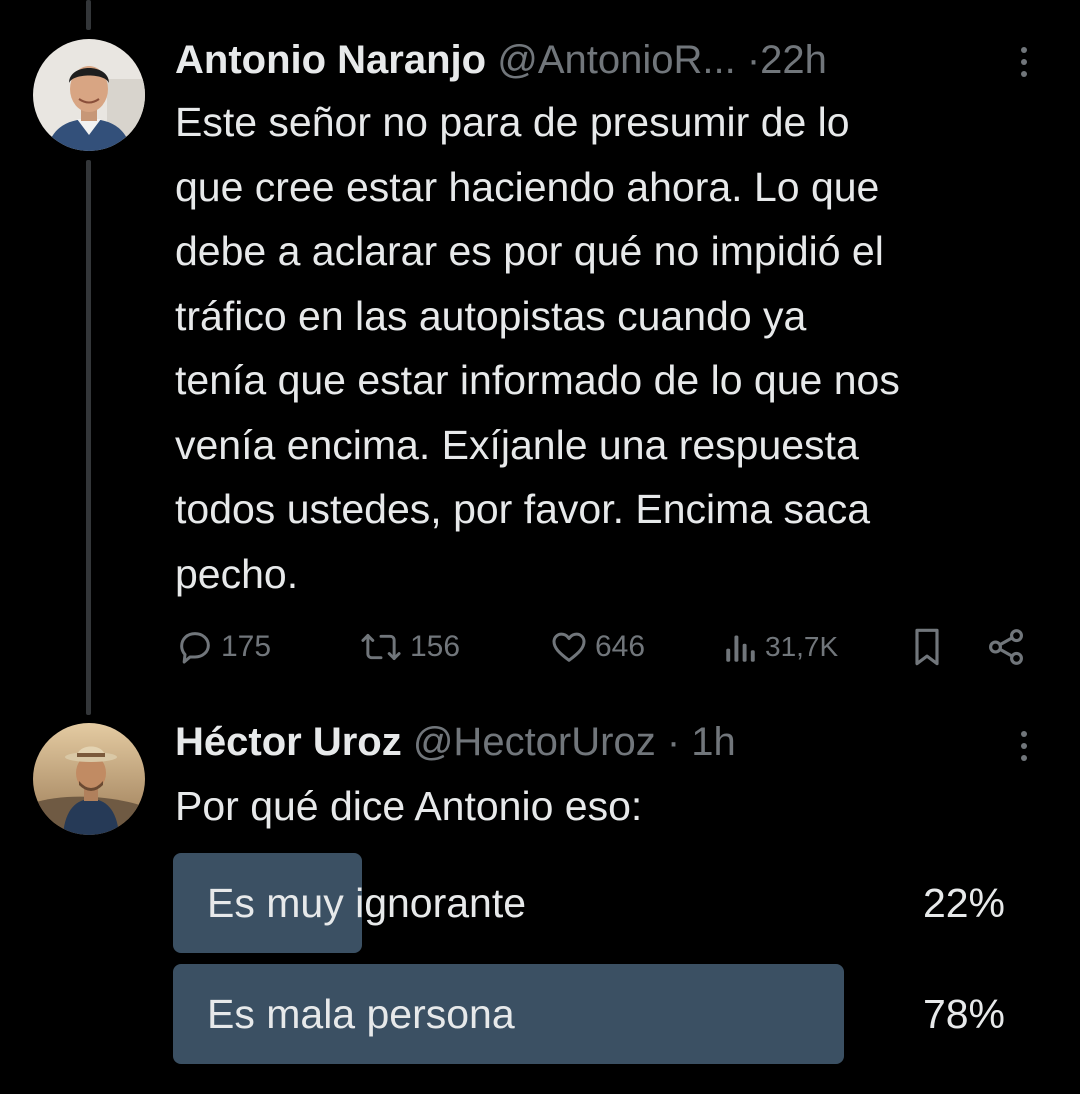 The image size is (1080, 1094). I want to click on poll-option-percent: 78%, so click(963, 1014).